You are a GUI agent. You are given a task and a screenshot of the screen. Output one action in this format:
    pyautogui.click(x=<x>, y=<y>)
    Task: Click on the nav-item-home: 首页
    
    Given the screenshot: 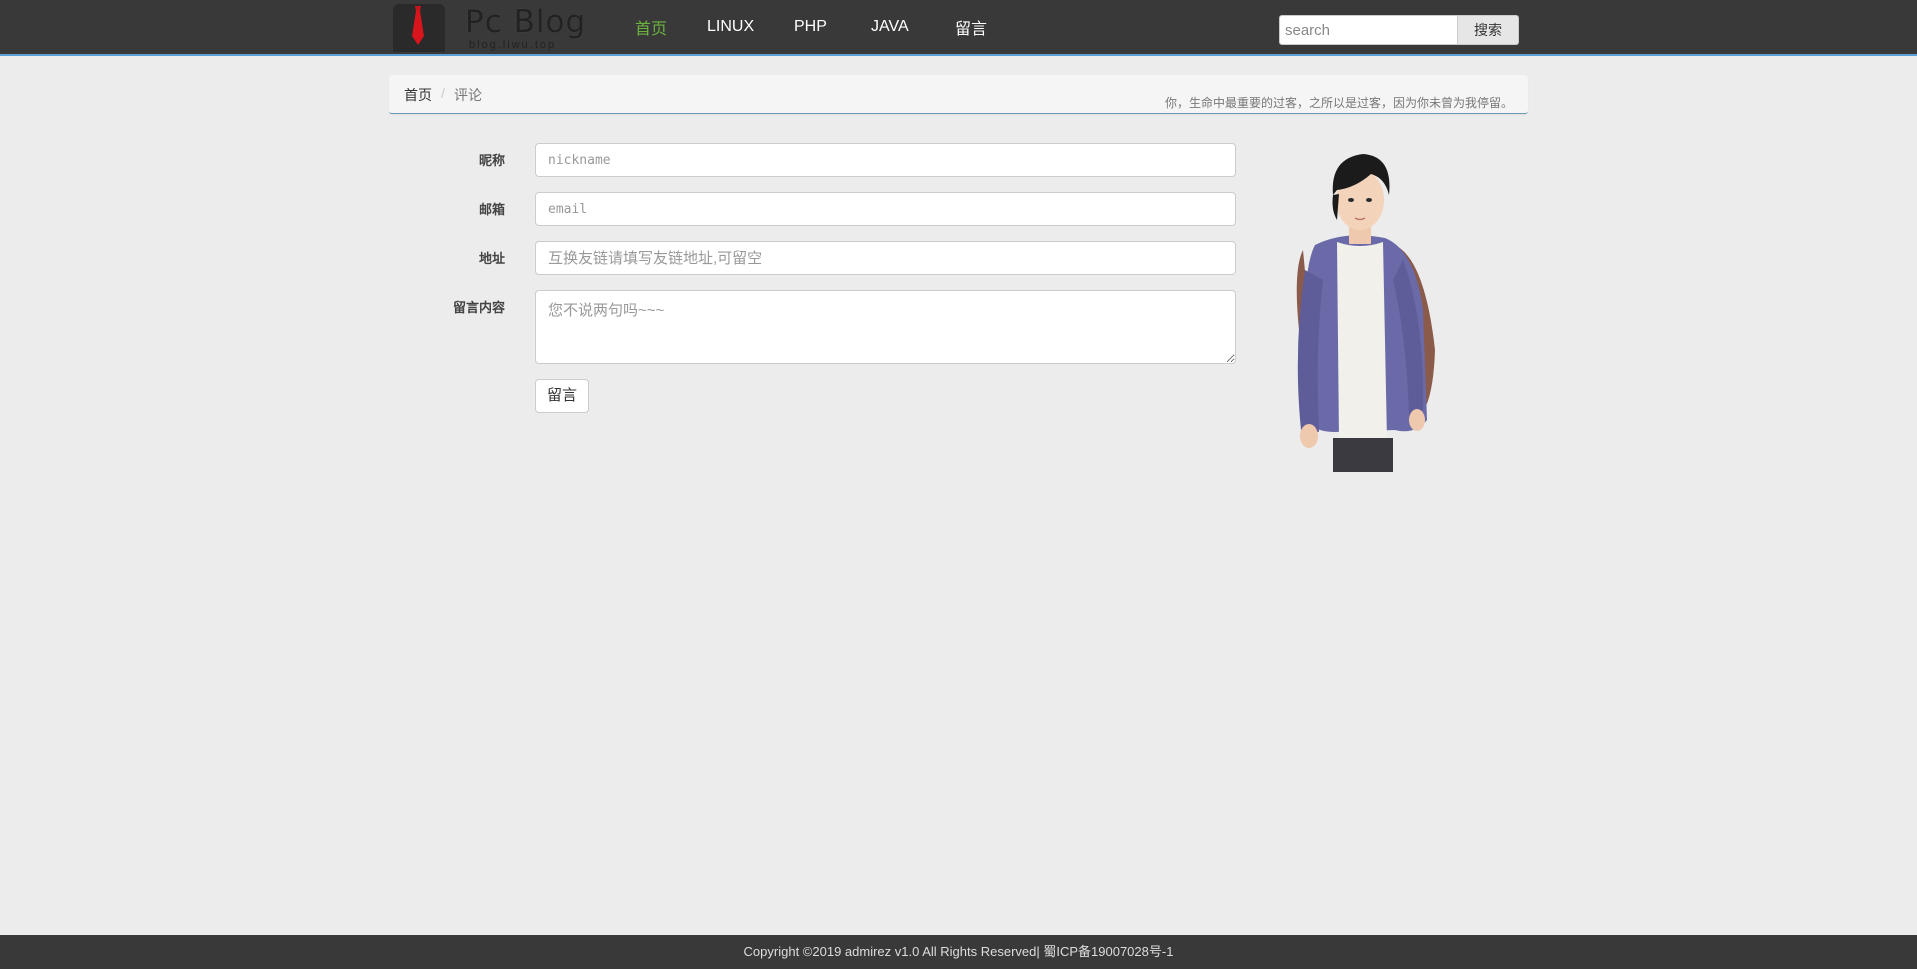 What is the action you would take?
    pyautogui.click(x=651, y=27)
    